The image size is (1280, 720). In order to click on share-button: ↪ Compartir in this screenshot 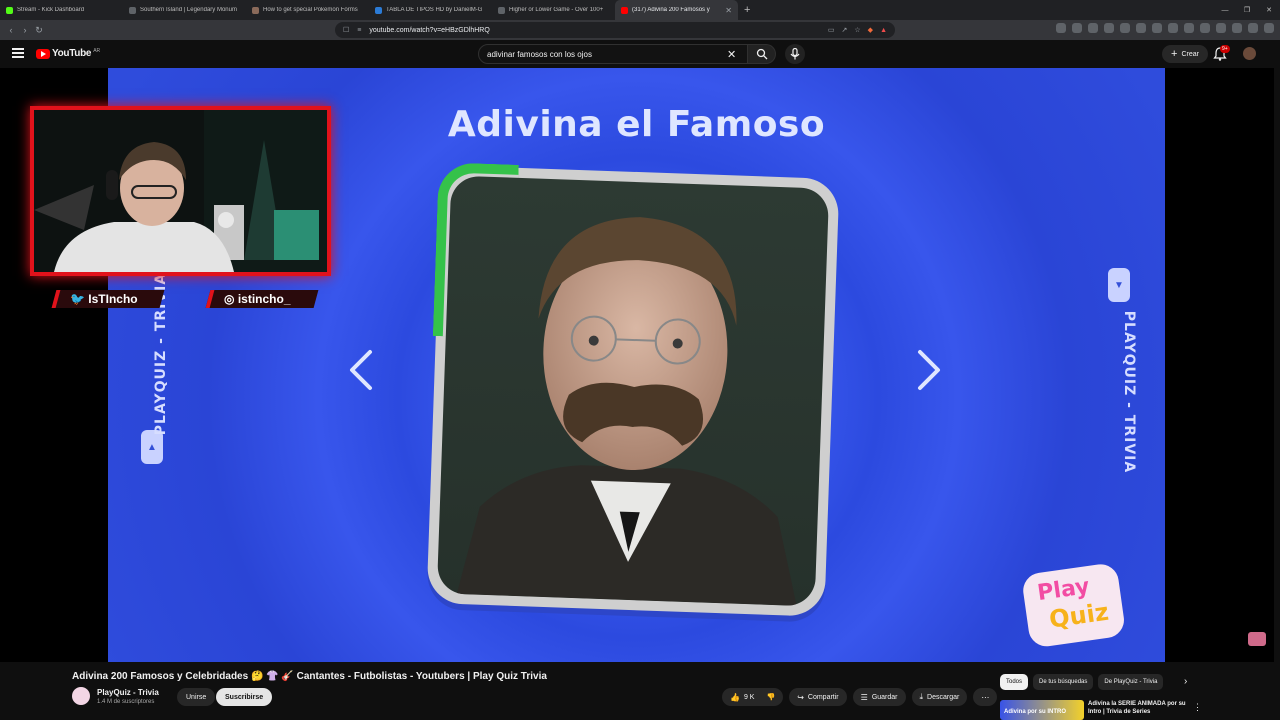, I will do `click(818, 697)`.